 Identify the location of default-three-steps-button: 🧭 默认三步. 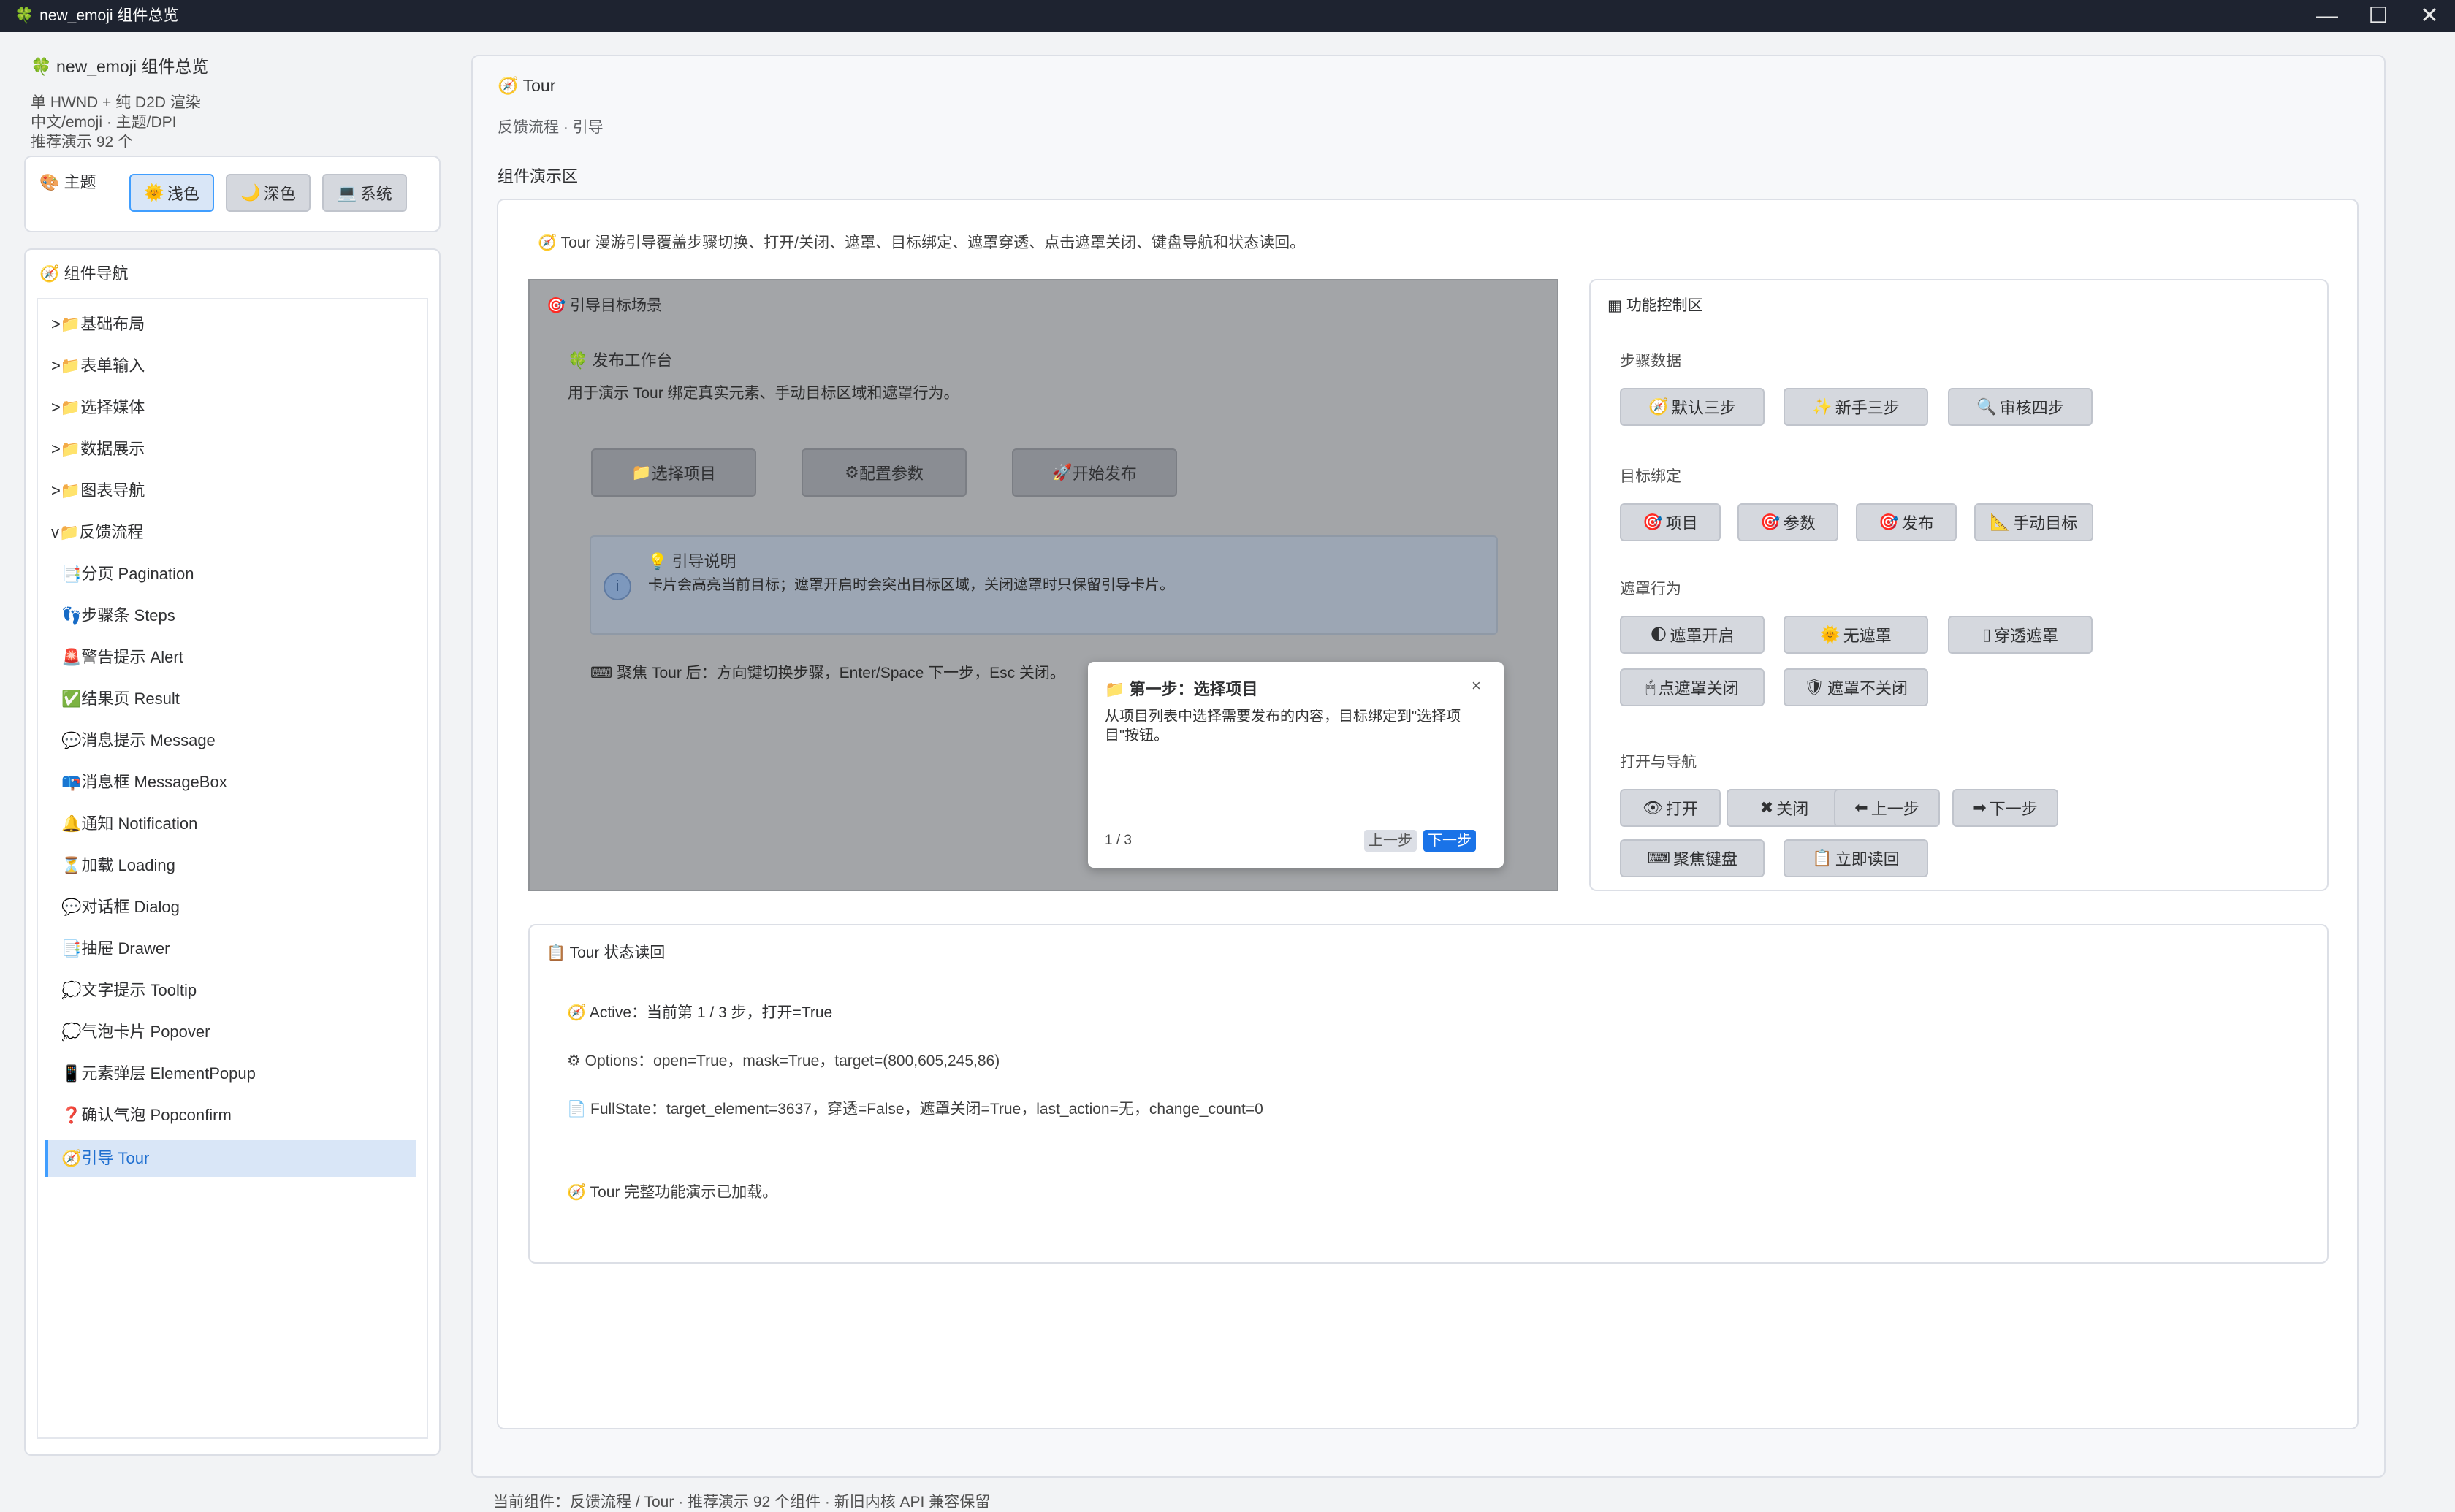
(1692, 407).